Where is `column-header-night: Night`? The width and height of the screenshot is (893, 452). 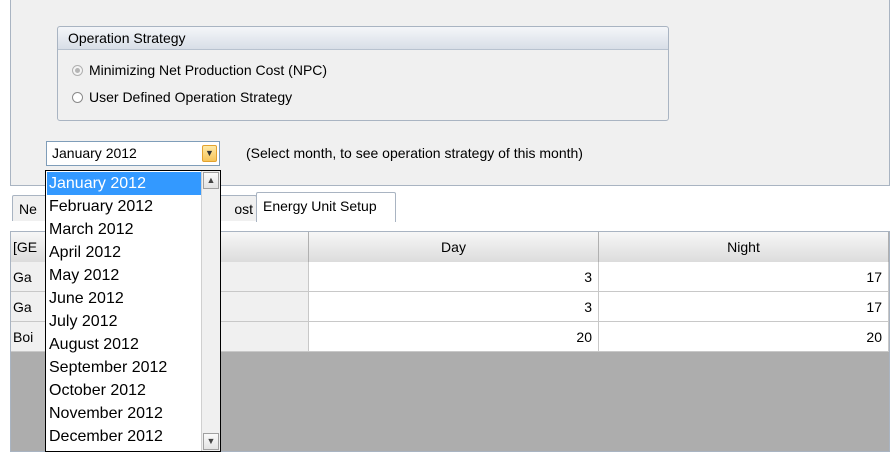 column-header-night: Night is located at coordinates (744, 247).